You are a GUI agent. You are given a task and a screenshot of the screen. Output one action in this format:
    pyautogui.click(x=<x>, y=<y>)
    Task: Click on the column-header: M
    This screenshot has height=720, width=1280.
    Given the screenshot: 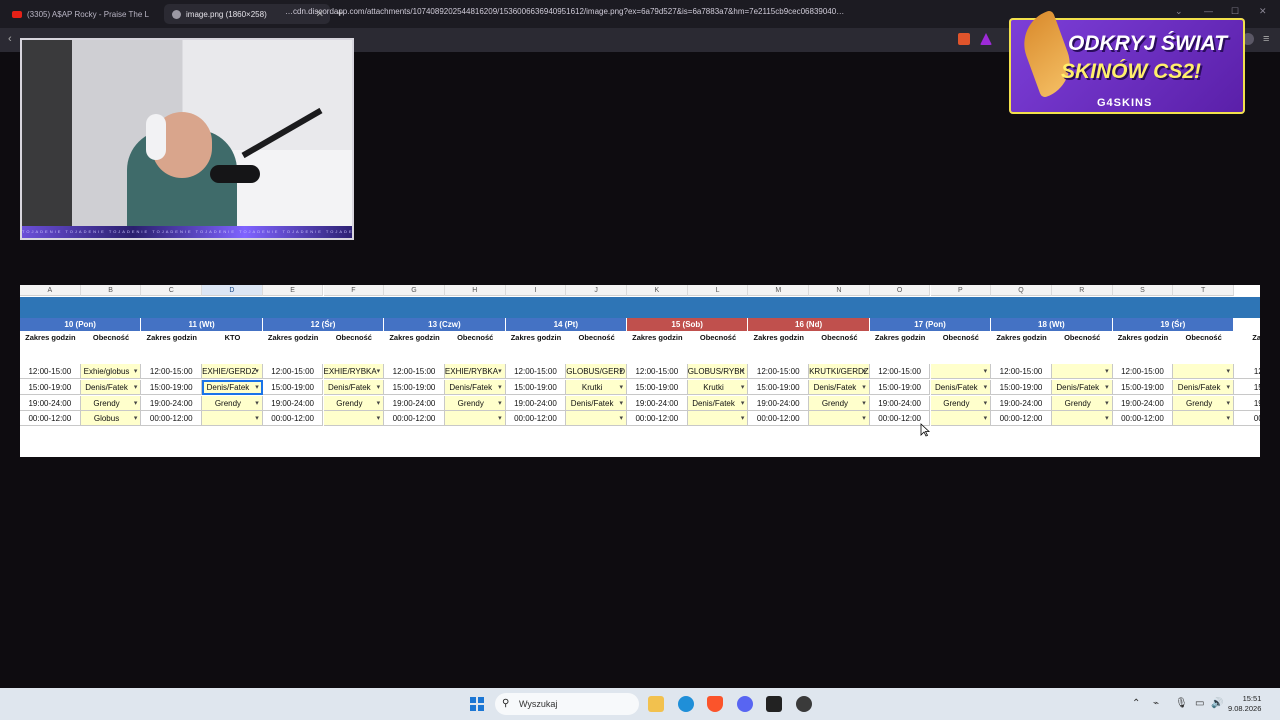 What is the action you would take?
    pyautogui.click(x=779, y=290)
    